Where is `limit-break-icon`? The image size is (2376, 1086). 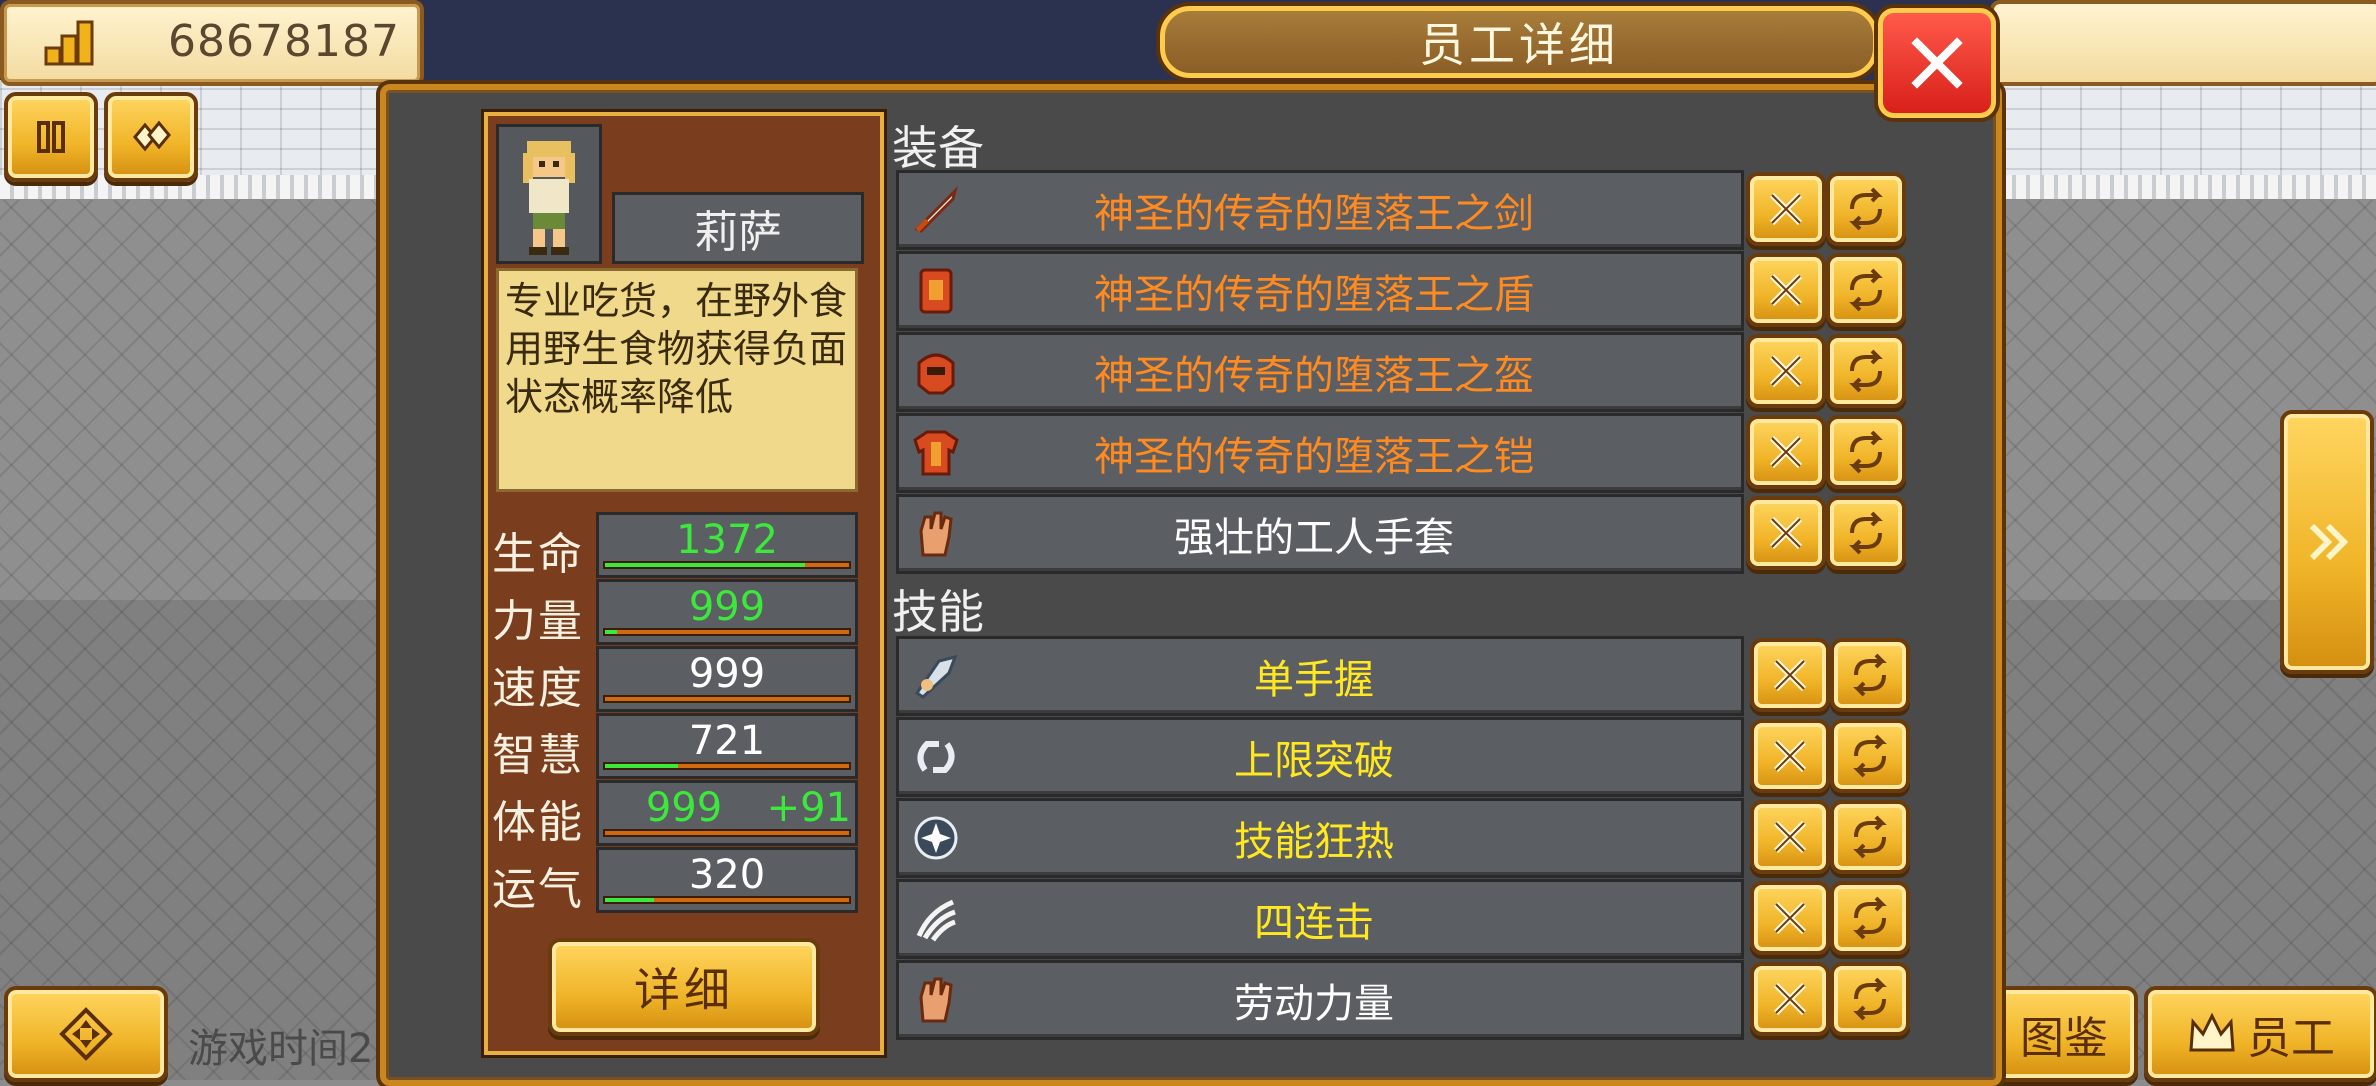
limit-break-icon is located at coordinates (936, 757).